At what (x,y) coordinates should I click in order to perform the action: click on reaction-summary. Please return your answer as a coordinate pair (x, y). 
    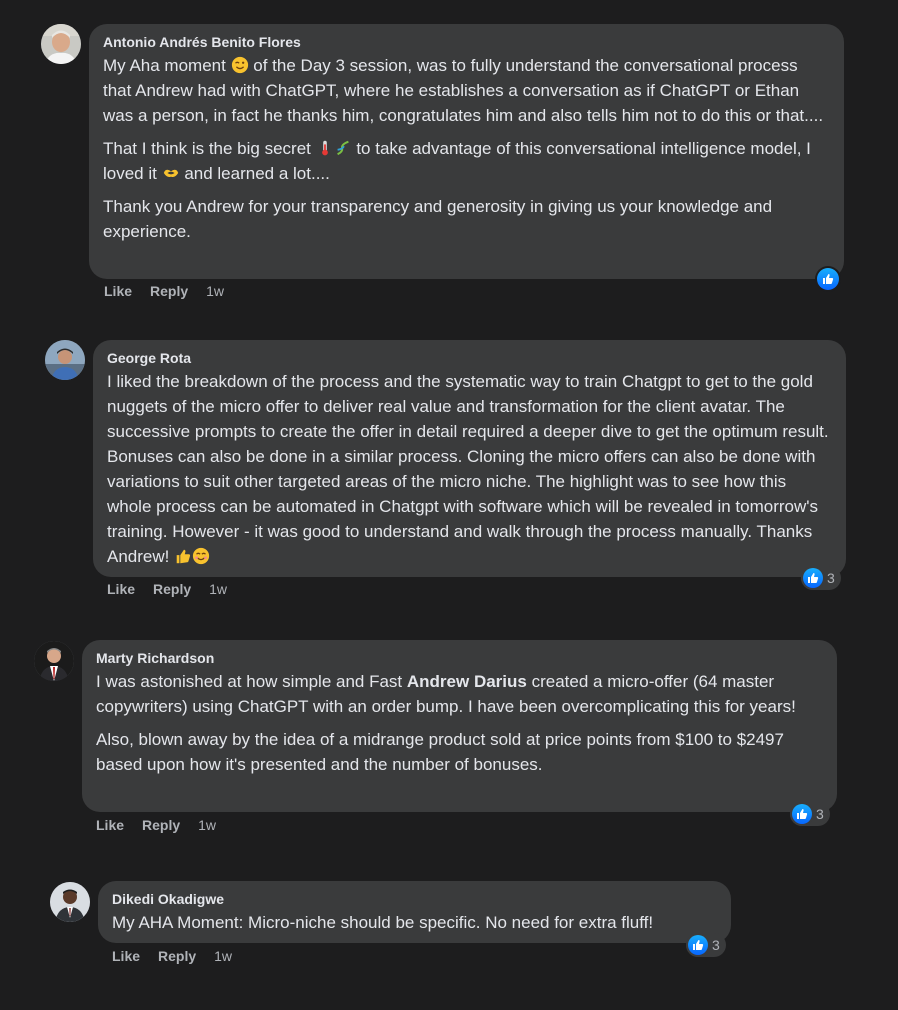
    Looking at the image, I should click on (828, 279).